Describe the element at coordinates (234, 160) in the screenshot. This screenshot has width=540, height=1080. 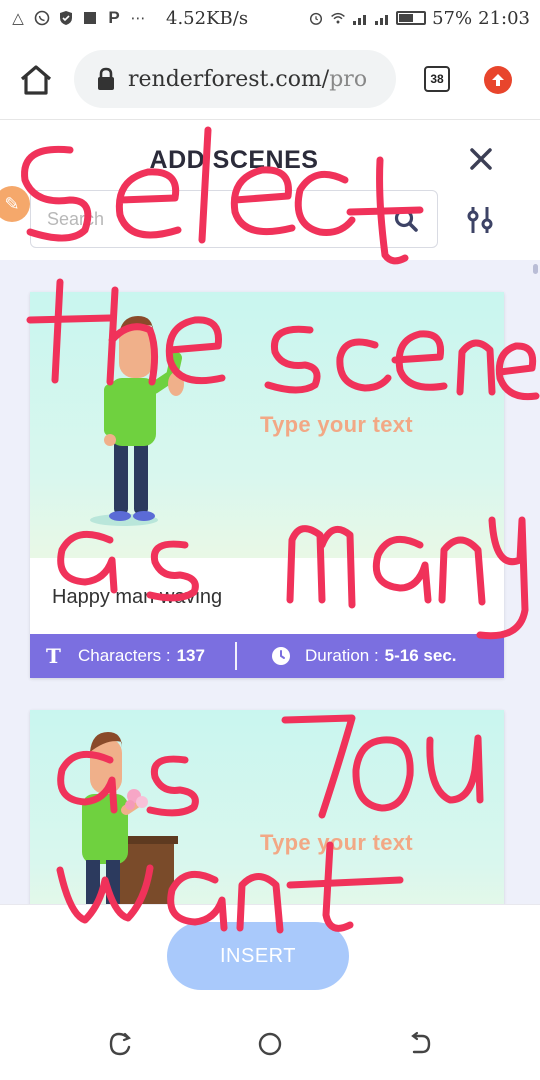
I see `modal-title: ADD SCENES` at that location.